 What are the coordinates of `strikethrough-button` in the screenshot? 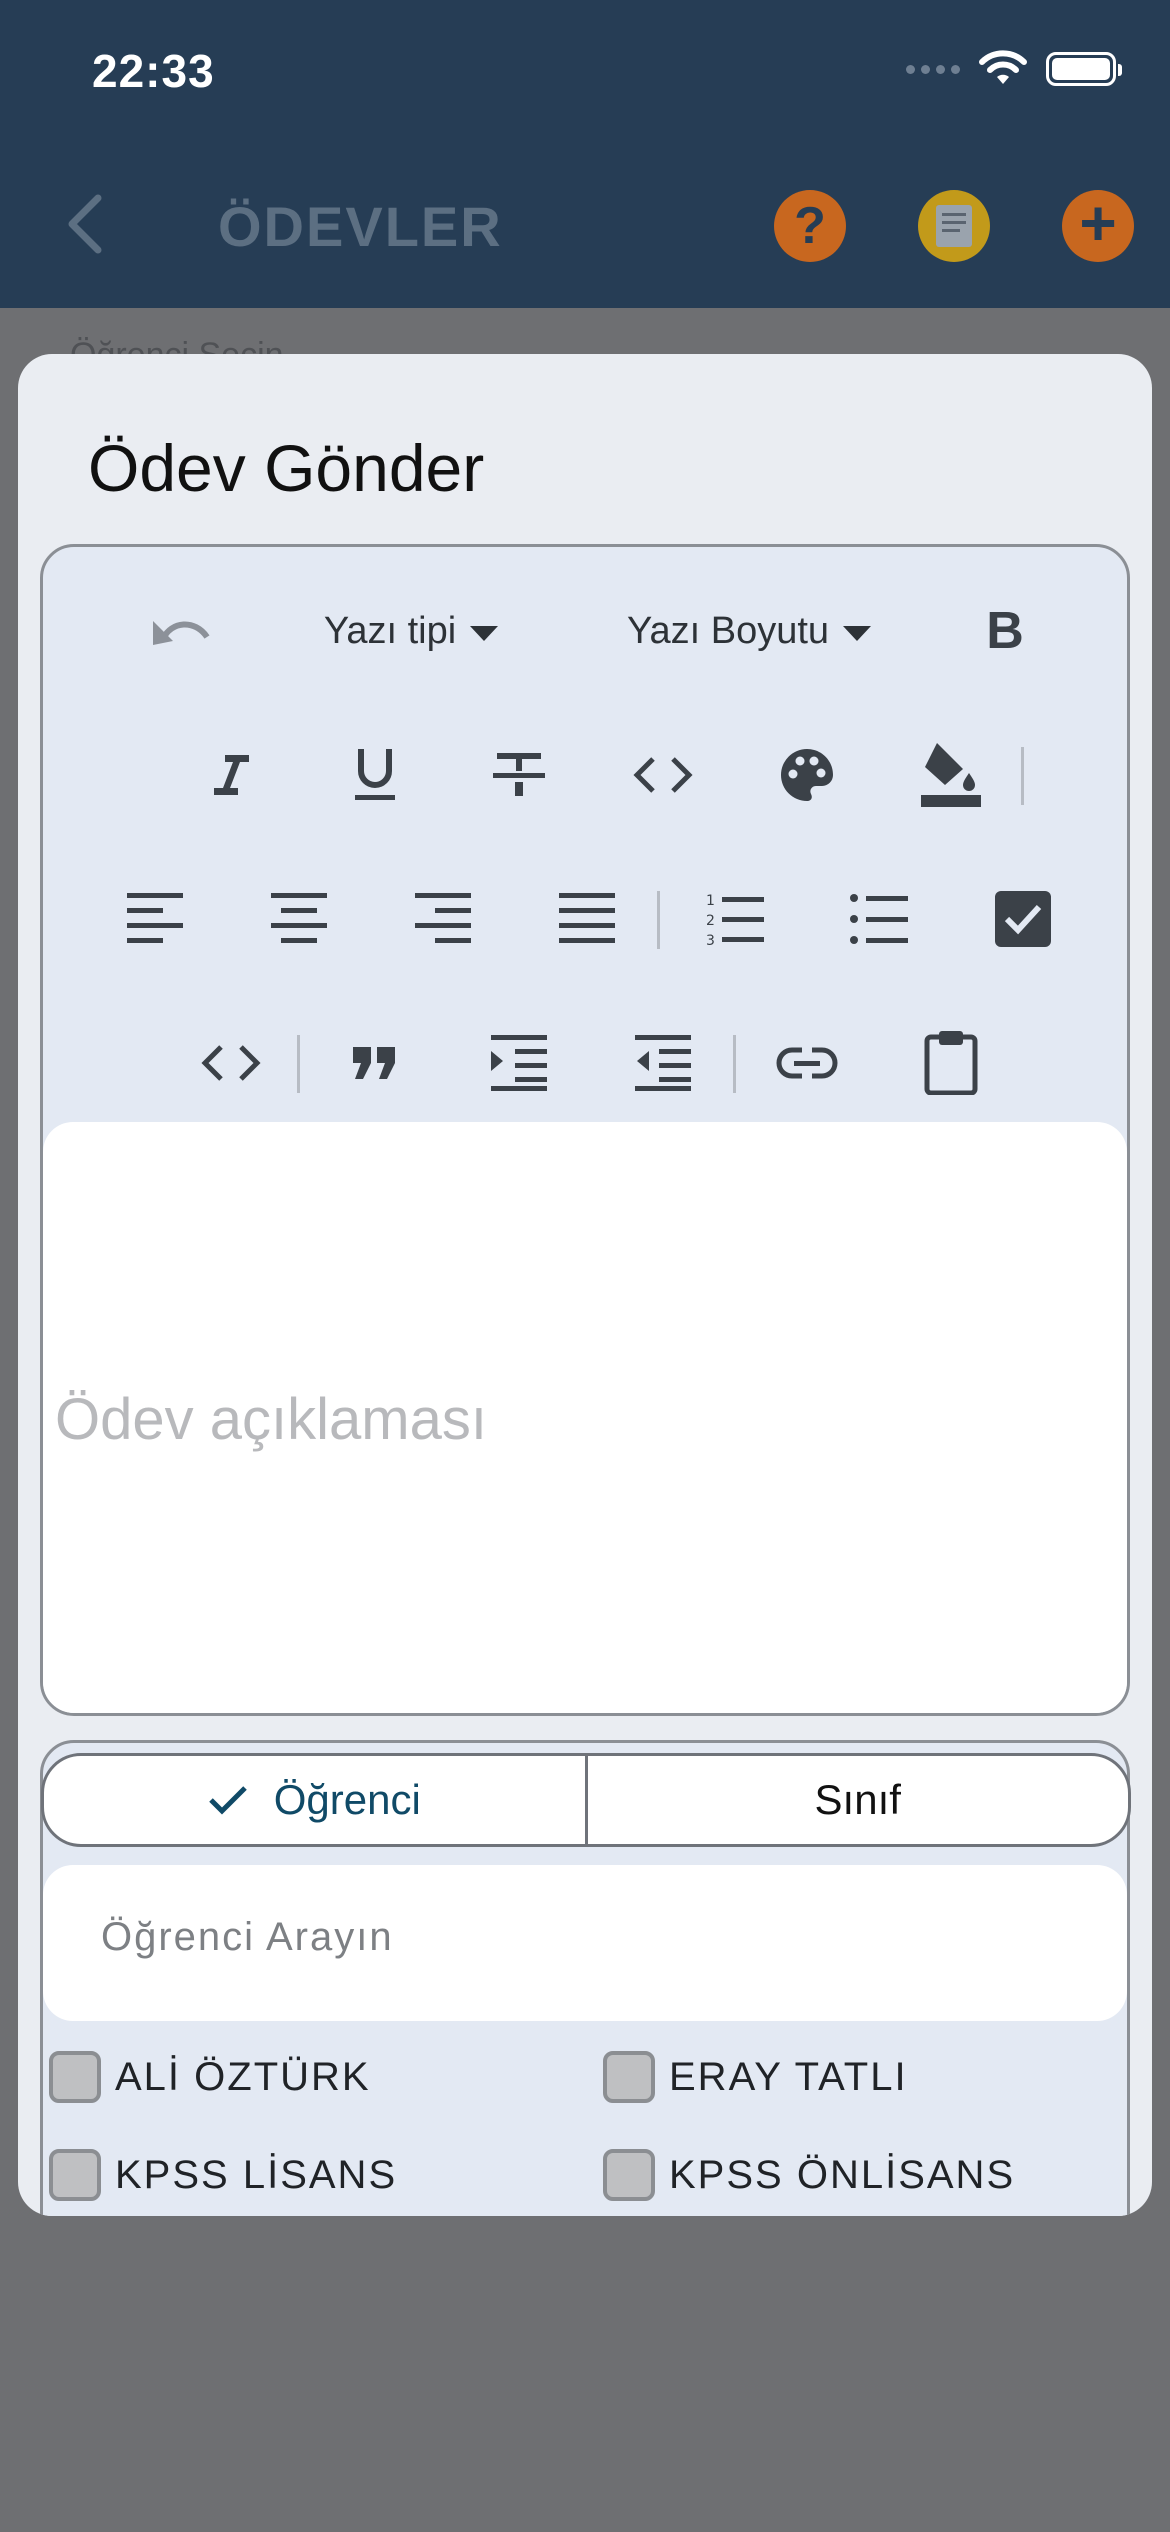 It's located at (519, 775).